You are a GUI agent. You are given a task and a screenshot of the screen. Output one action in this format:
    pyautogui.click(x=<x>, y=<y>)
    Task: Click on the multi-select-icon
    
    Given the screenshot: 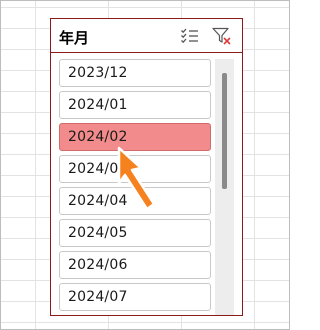 What is the action you would take?
    pyautogui.click(x=190, y=36)
    